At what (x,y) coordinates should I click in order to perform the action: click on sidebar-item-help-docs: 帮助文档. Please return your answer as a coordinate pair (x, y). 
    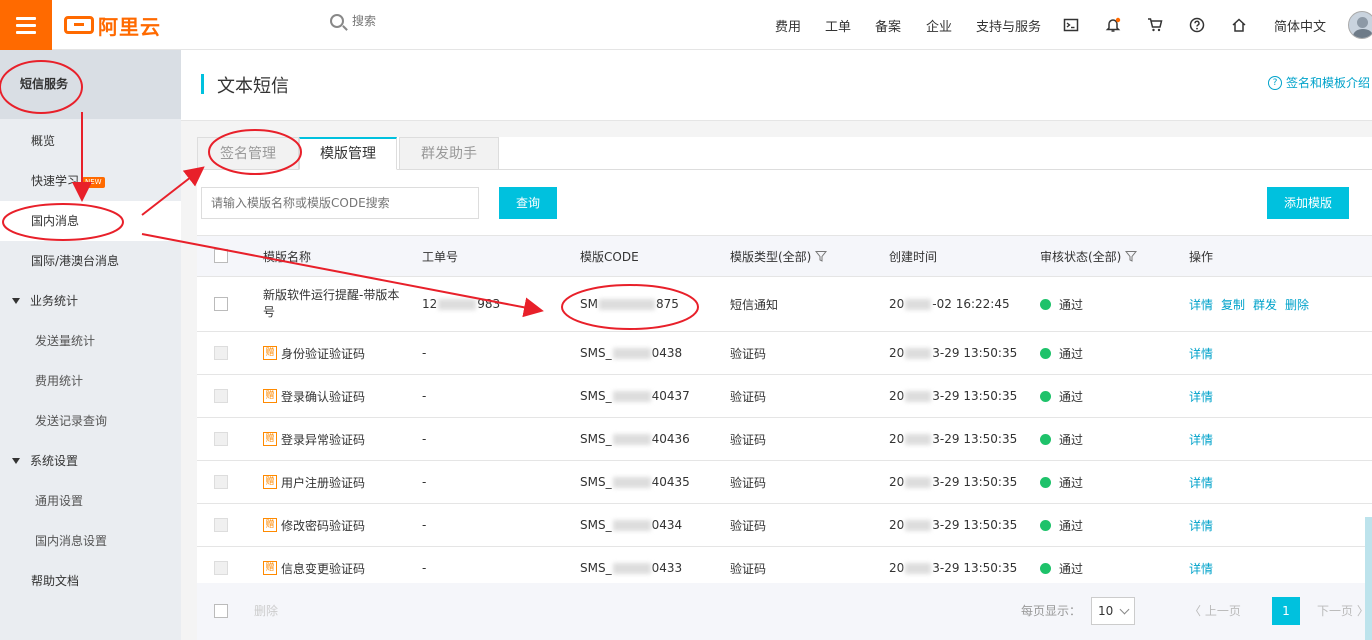
    Looking at the image, I should click on (90, 581).